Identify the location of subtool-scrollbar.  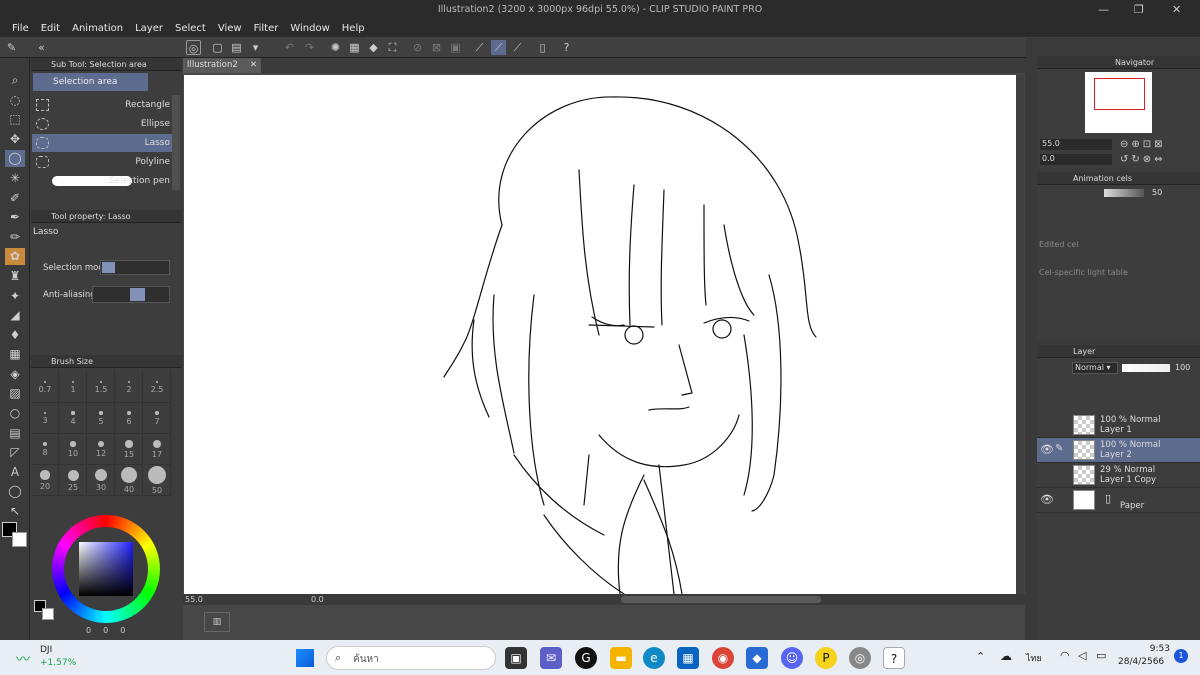
(176, 142).